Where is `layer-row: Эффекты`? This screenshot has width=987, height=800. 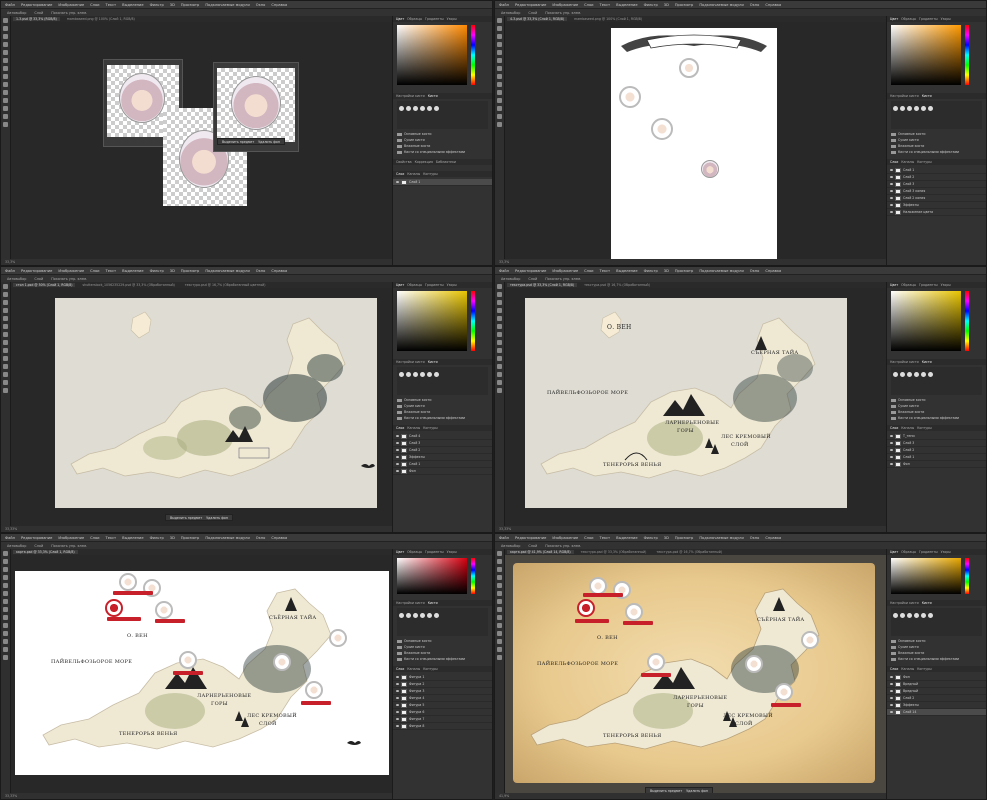
layer-row: Эффекты is located at coordinates (936, 705).